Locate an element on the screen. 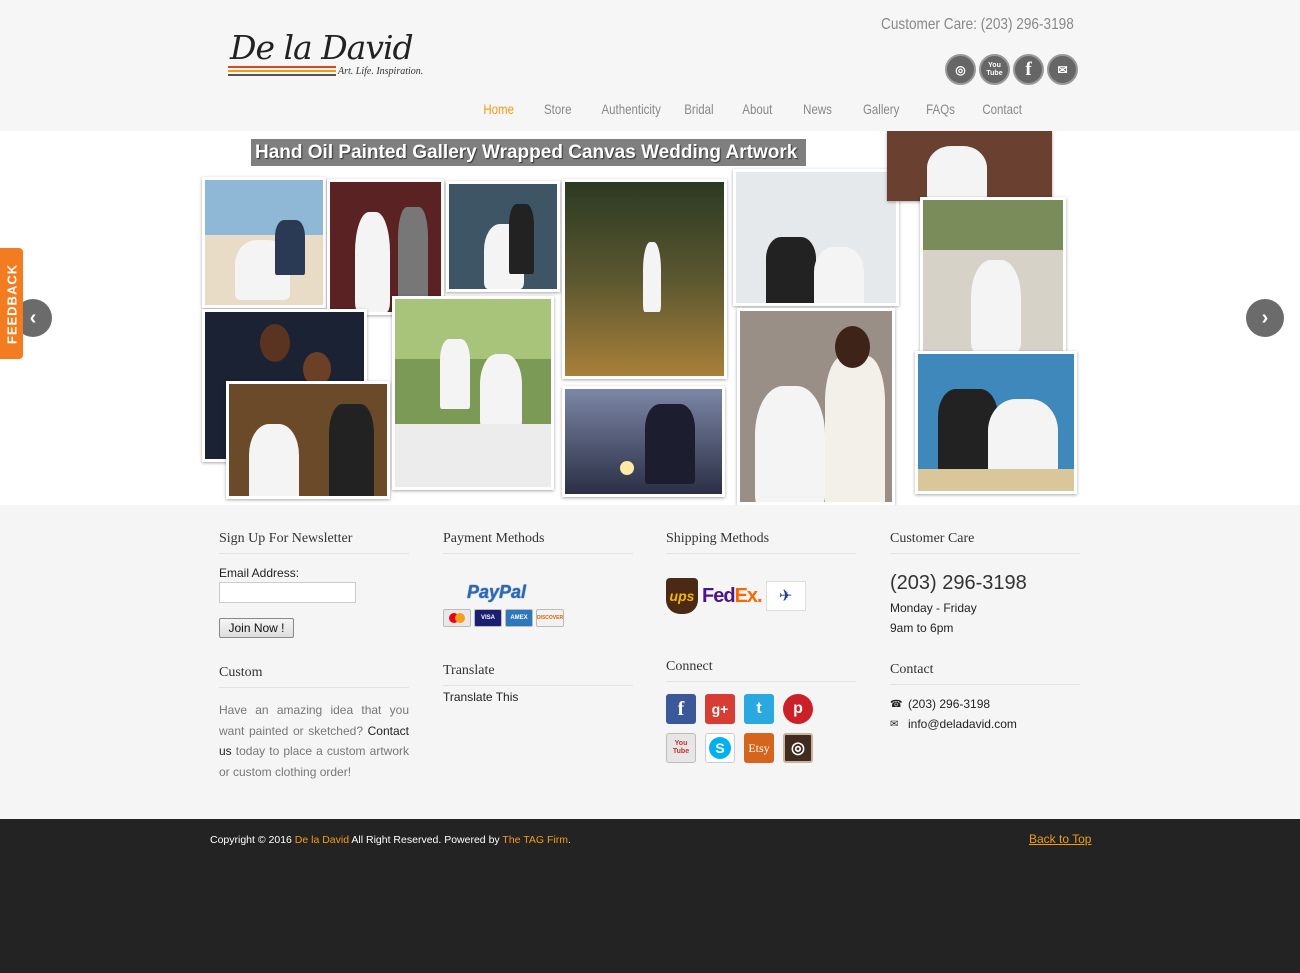  email-icon: ✉ is located at coordinates (1062, 69).